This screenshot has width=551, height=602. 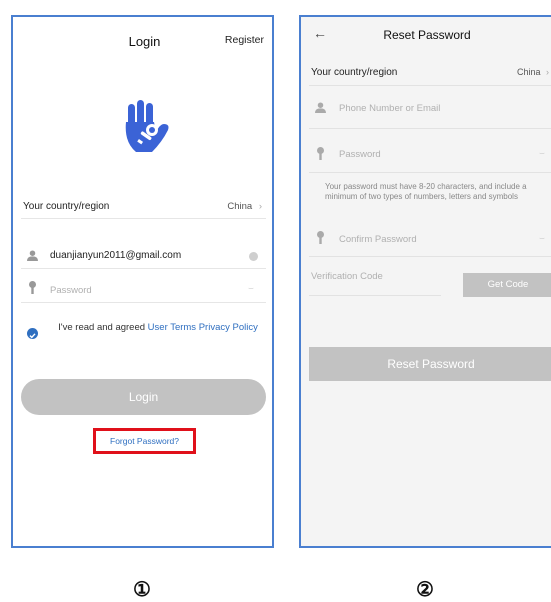 I want to click on check-icon, so click(x=32, y=336).